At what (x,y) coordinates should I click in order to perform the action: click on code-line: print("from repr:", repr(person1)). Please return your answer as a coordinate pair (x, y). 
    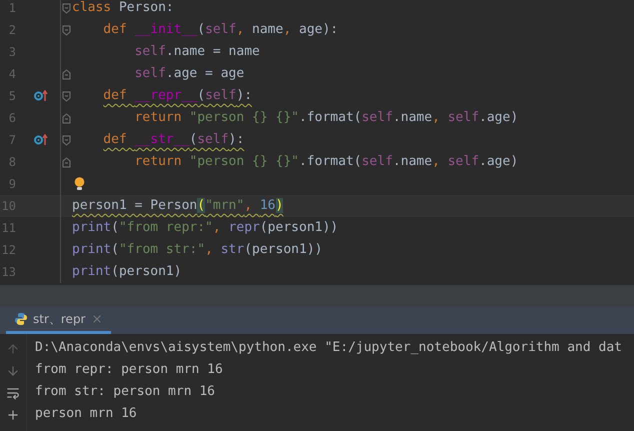
    Looking at the image, I should click on (205, 228).